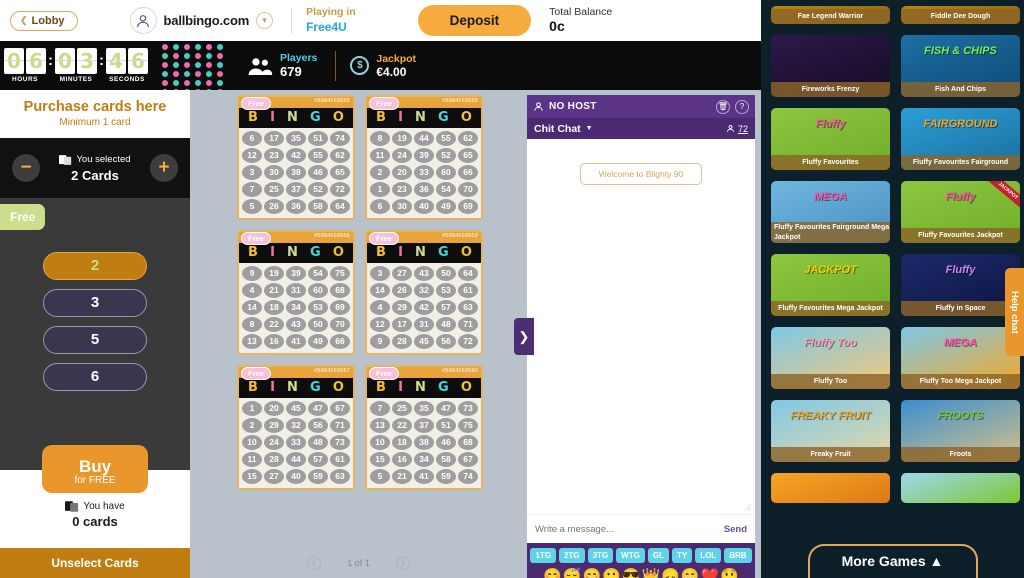 This screenshot has width=1024, height=578. What do you see at coordinates (252, 155) in the screenshot?
I see `bingo-number: 12` at bounding box center [252, 155].